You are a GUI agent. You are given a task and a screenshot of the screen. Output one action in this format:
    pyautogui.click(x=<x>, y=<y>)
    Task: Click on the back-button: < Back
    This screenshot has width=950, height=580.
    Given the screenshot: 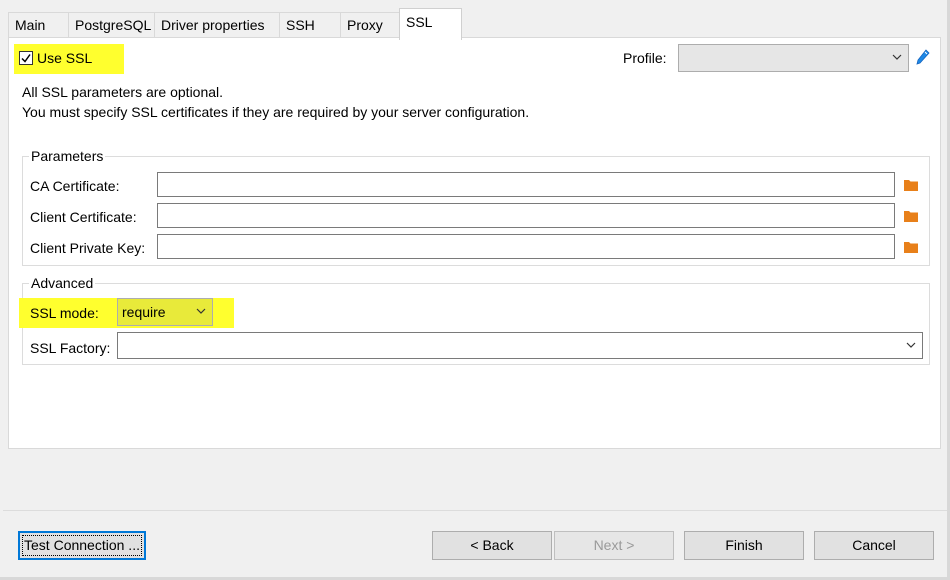 What is the action you would take?
    pyautogui.click(x=492, y=545)
    